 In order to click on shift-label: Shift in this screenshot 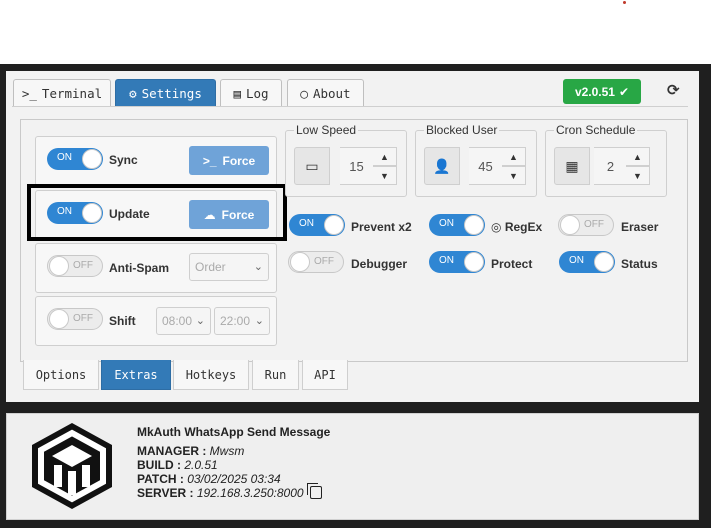, I will do `click(122, 321)`.